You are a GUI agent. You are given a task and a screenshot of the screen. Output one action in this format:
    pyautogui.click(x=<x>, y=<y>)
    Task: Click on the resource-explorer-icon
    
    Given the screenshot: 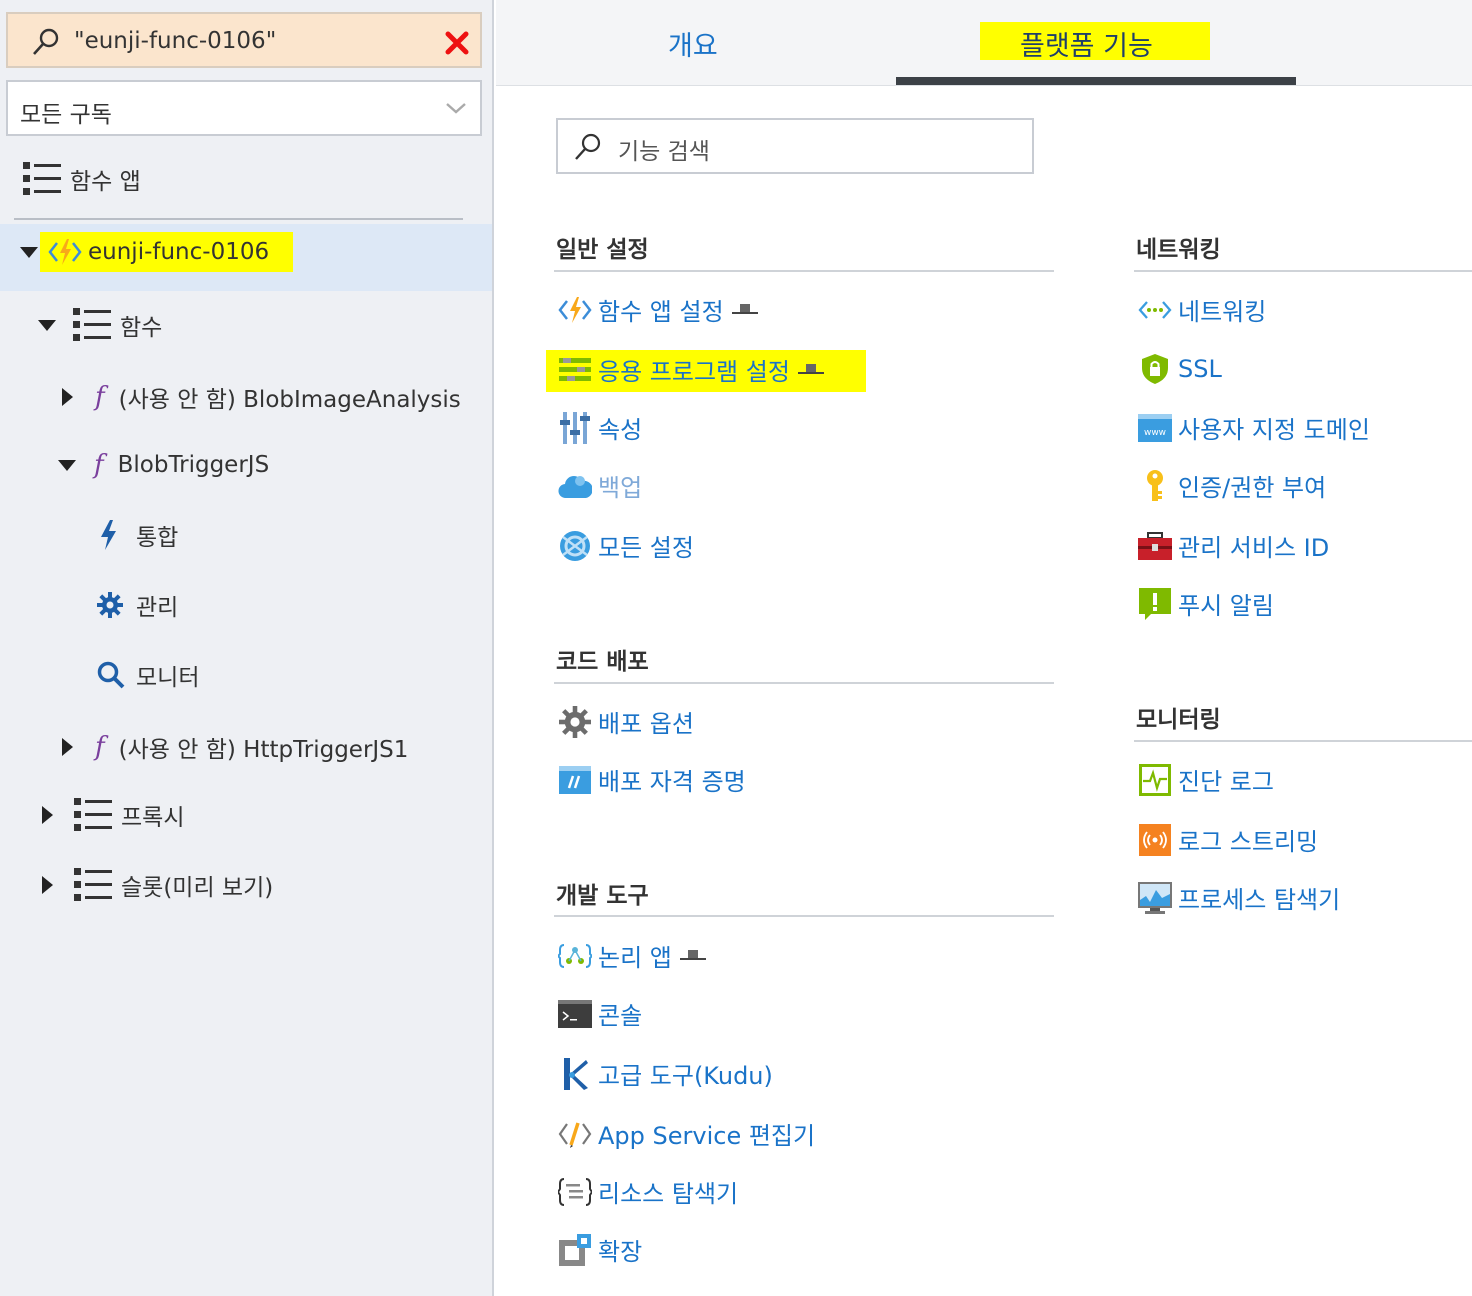 What is the action you would take?
    pyautogui.click(x=575, y=1191)
    